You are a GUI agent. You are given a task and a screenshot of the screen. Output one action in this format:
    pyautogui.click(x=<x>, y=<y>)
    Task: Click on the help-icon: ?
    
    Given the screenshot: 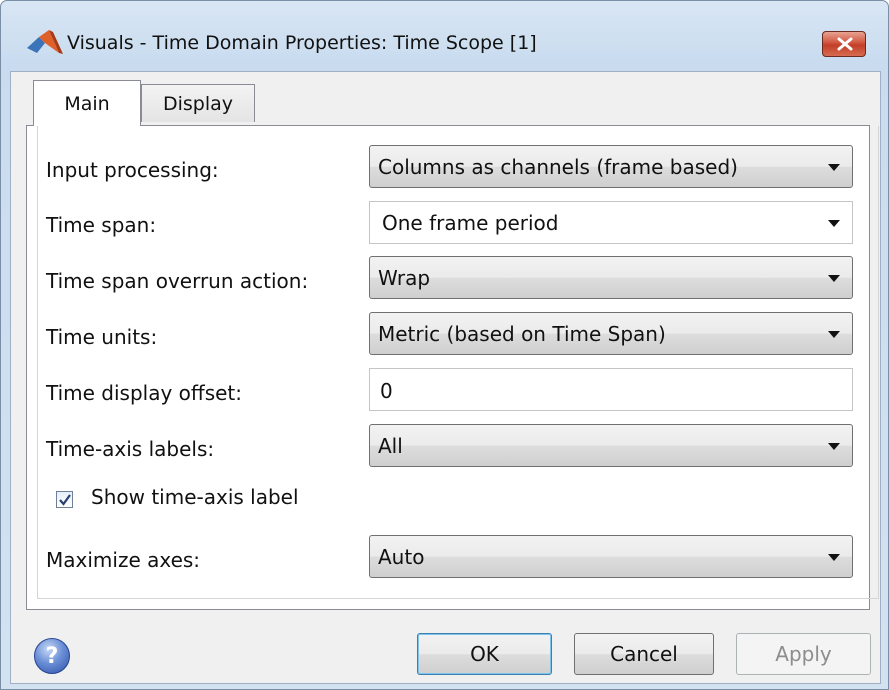 What is the action you would take?
    pyautogui.click(x=52, y=656)
    